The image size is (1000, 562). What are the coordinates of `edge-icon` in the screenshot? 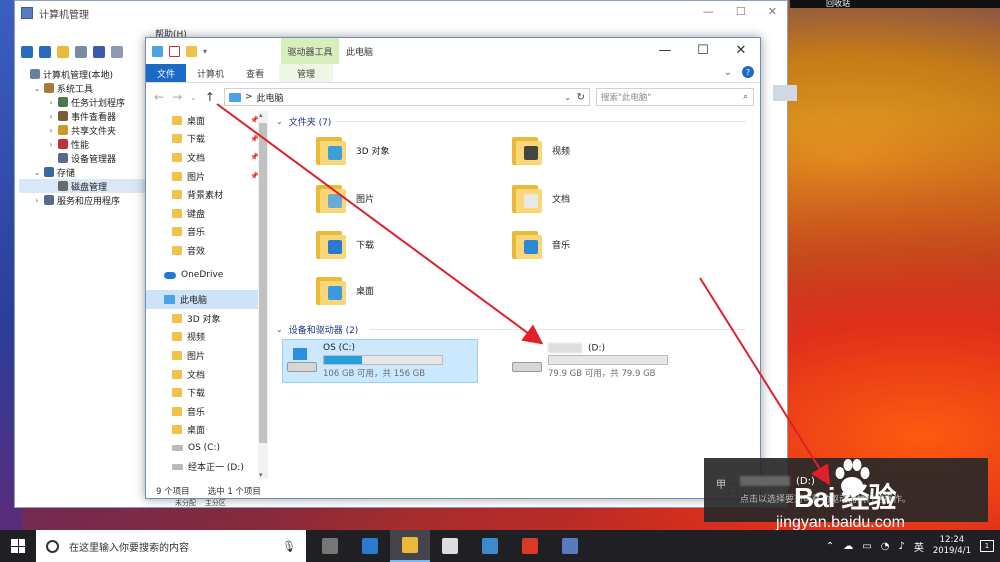 It's located at (370, 546).